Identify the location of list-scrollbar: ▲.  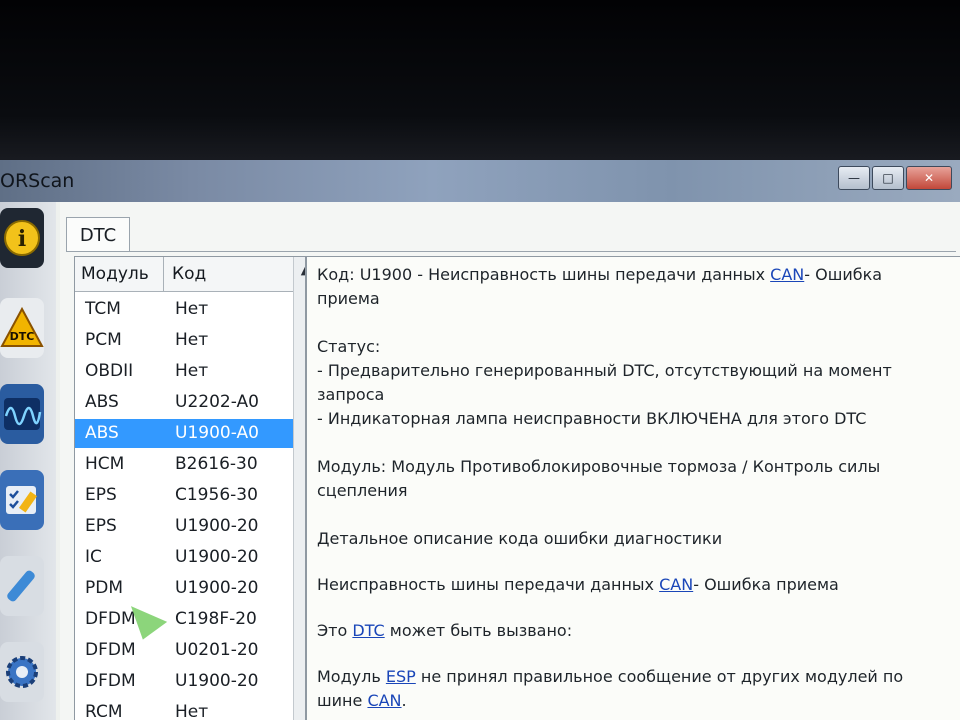
(299, 488).